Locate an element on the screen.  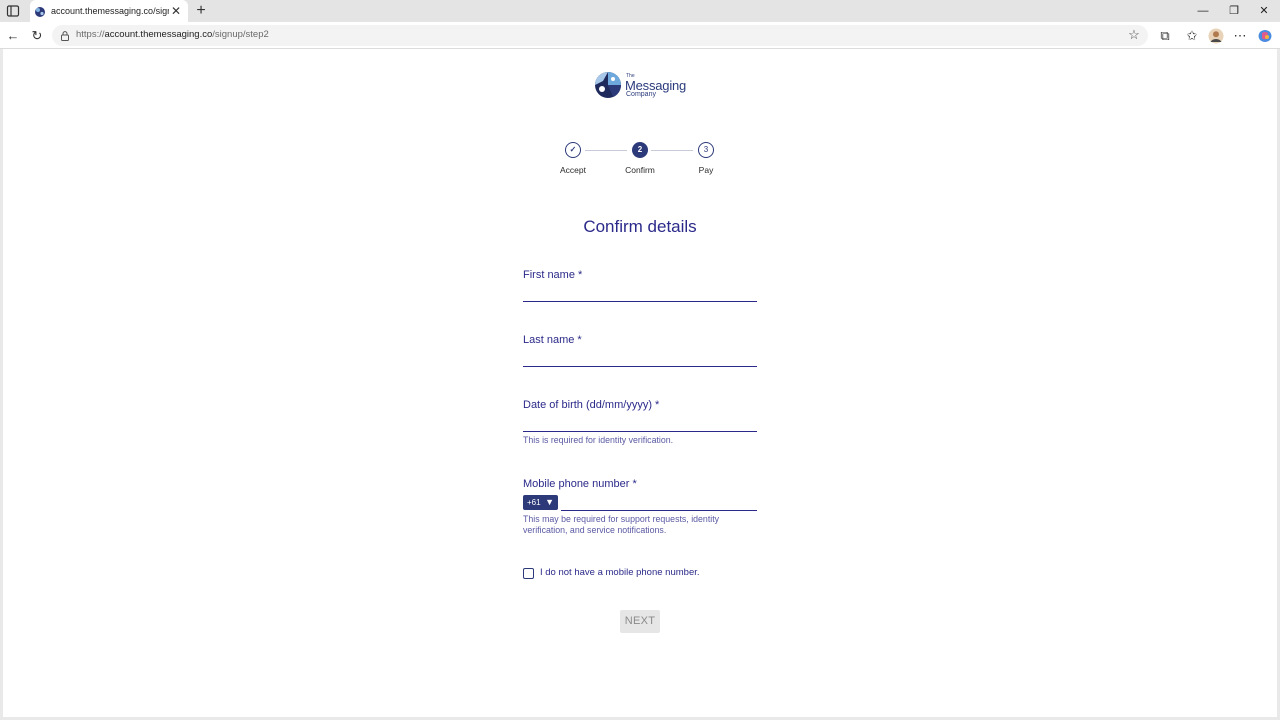
tab-title: account.themessaging.co/signup/step2 is located at coordinates (110, 11).